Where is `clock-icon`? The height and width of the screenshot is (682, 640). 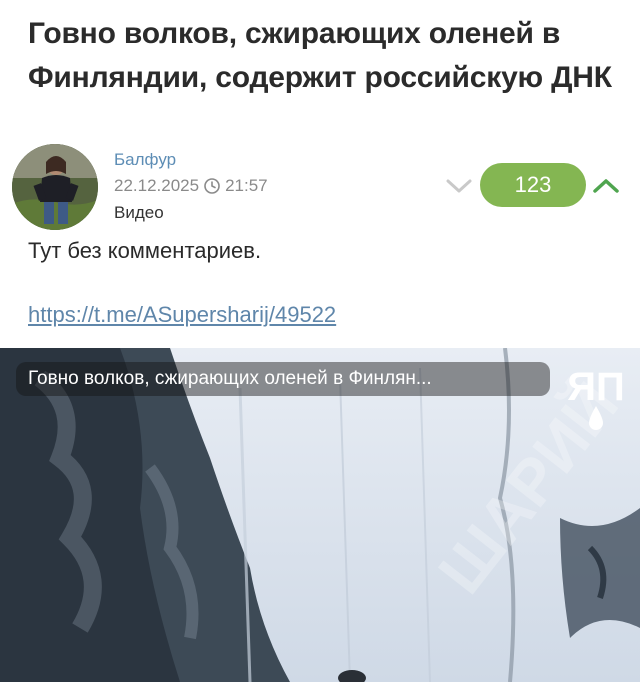
clock-icon is located at coordinates (212, 186).